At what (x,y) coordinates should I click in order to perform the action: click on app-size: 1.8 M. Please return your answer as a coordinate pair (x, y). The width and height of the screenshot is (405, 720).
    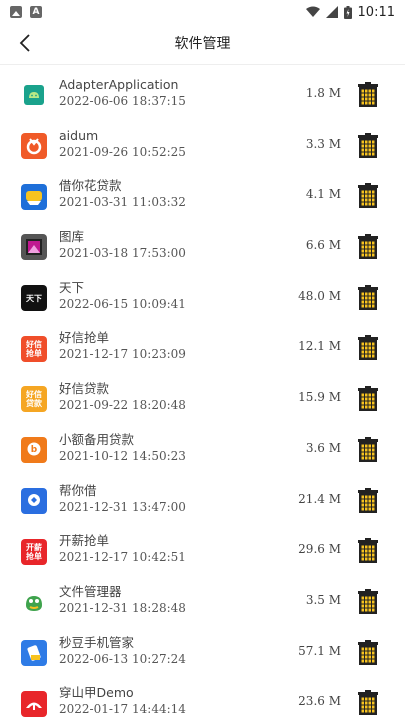
    Looking at the image, I should click on (323, 93).